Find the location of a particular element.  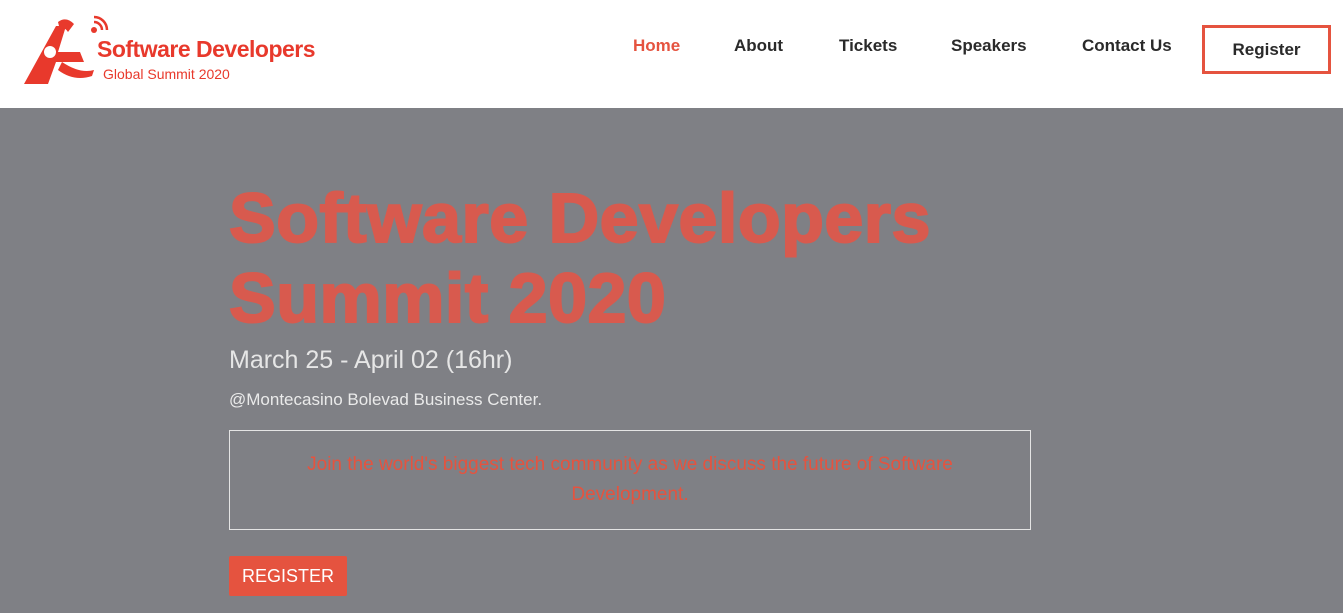

nav-tickets: Tickets is located at coordinates (868, 46).